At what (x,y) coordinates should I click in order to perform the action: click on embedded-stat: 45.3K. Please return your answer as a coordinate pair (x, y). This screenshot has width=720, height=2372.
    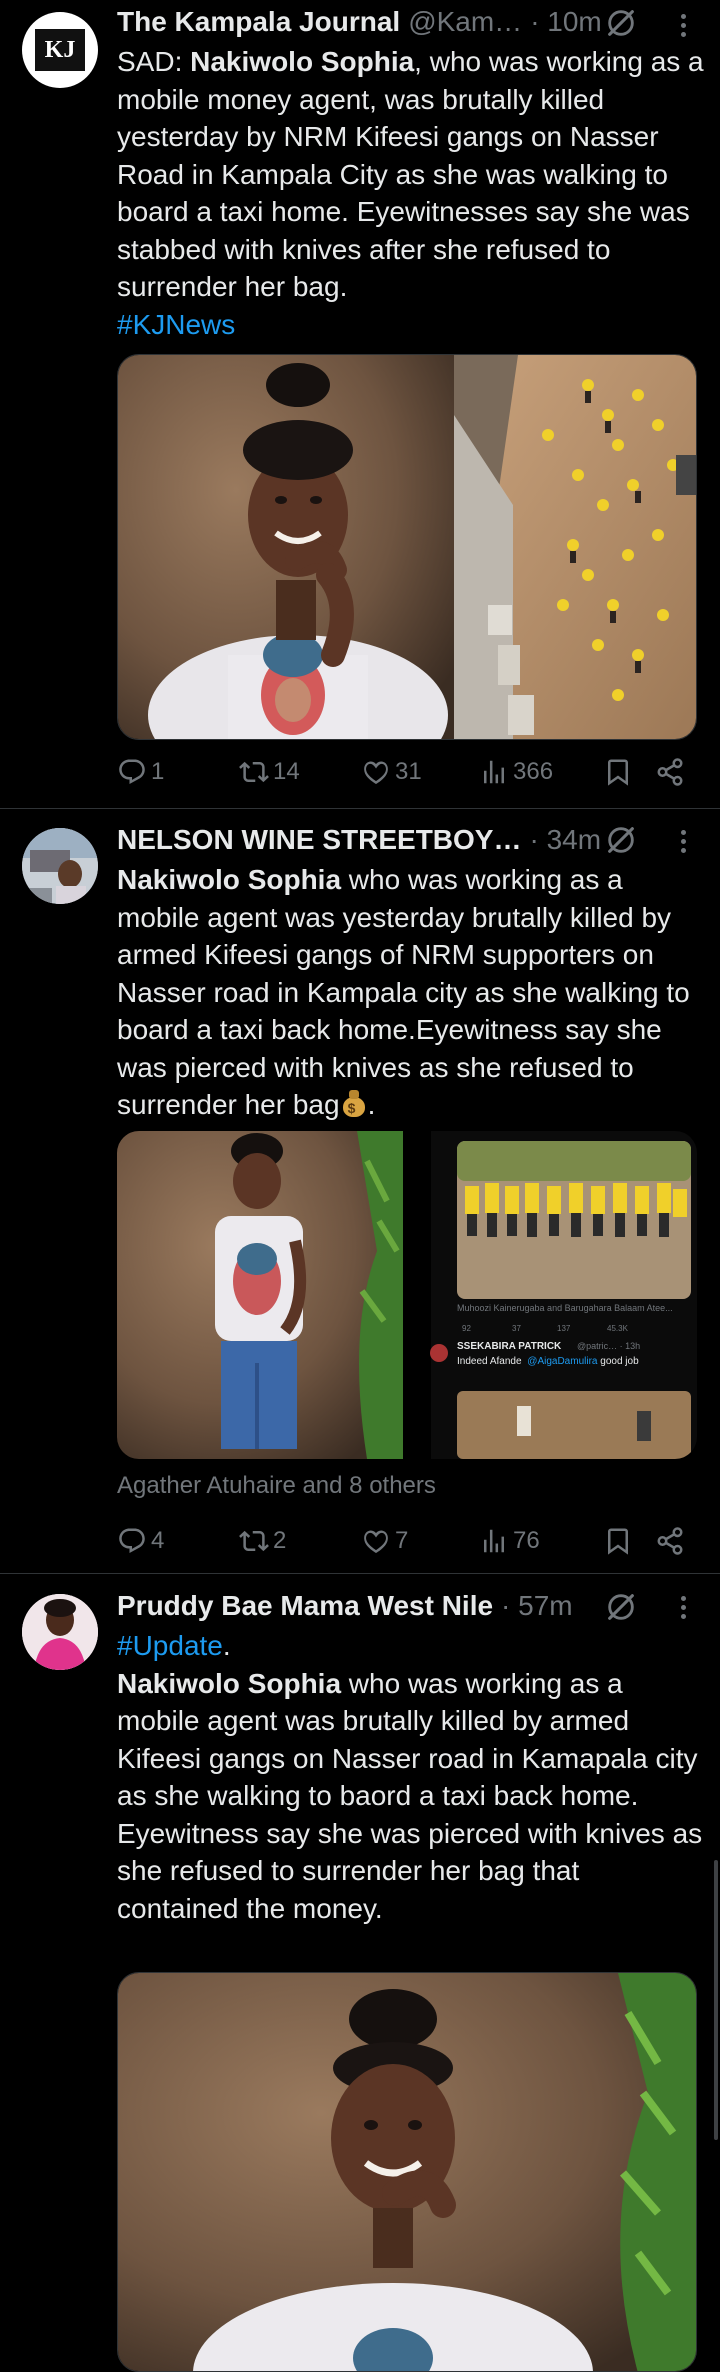
    Looking at the image, I should click on (618, 1328).